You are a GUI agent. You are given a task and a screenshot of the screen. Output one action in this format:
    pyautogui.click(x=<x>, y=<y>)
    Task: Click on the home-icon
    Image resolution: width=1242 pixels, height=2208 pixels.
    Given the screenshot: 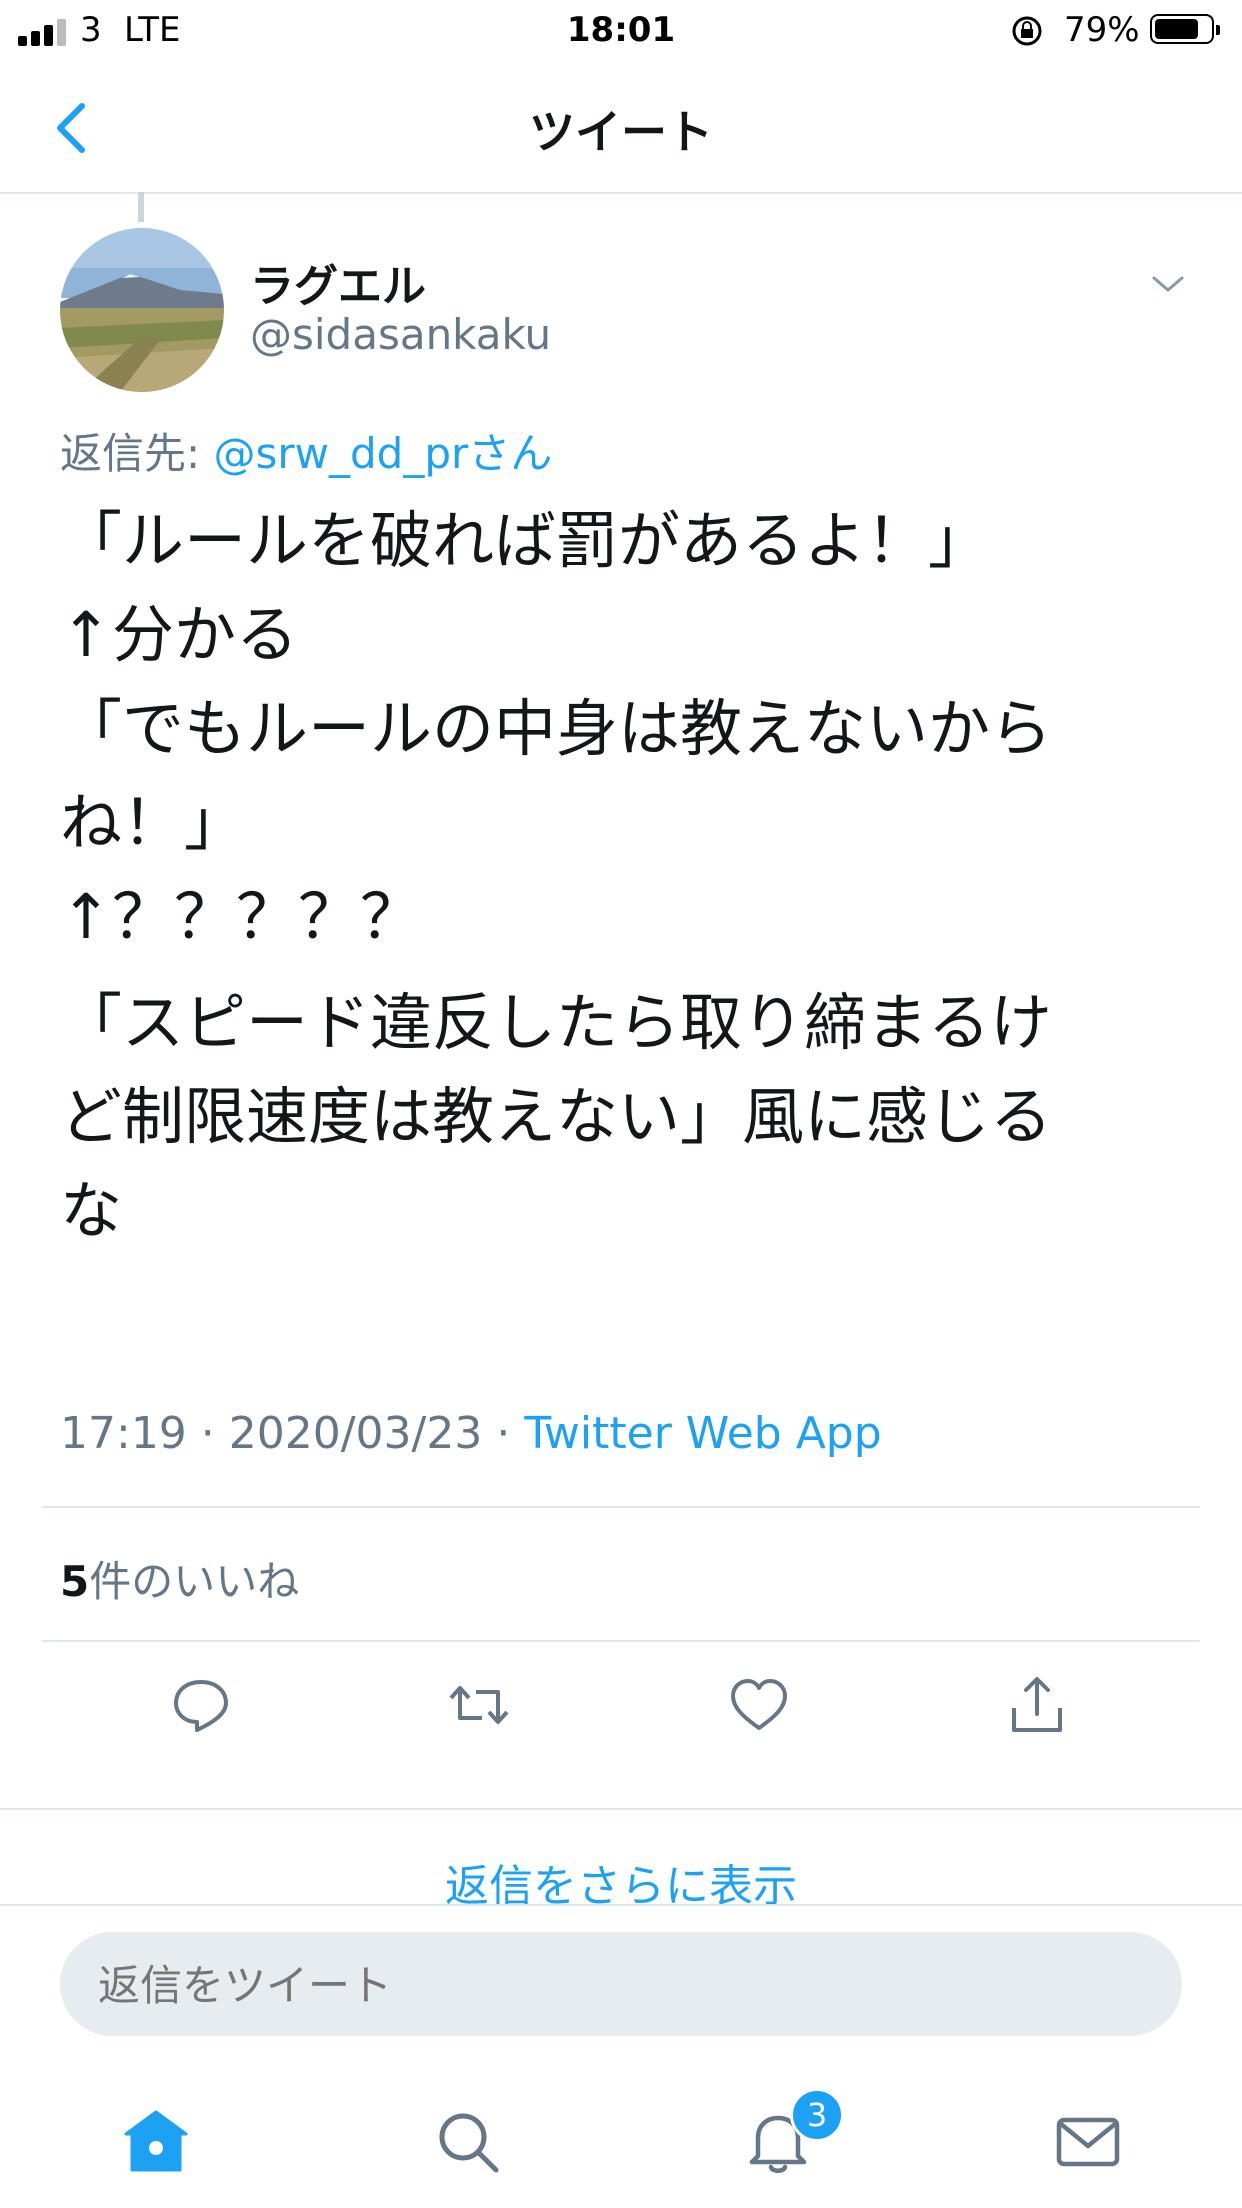 What is the action you would take?
    pyautogui.click(x=156, y=2142)
    